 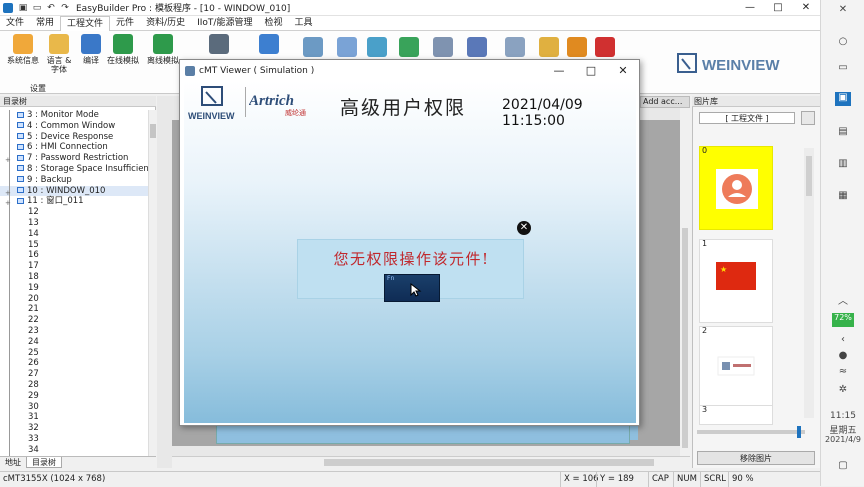 I want to click on tree-item: 21, so click(x=74, y=310).